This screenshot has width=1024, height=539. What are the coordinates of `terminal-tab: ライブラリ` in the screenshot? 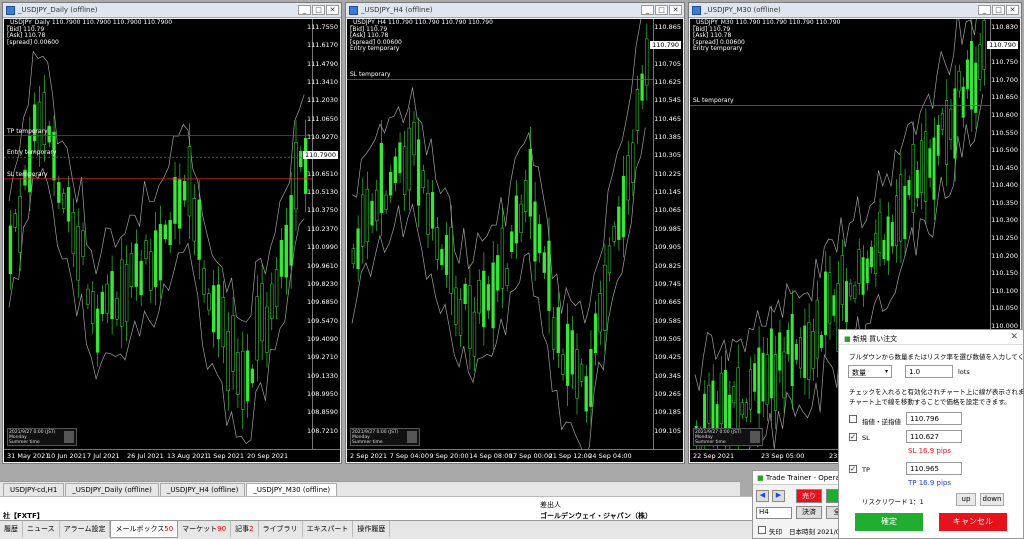 It's located at (281, 529).